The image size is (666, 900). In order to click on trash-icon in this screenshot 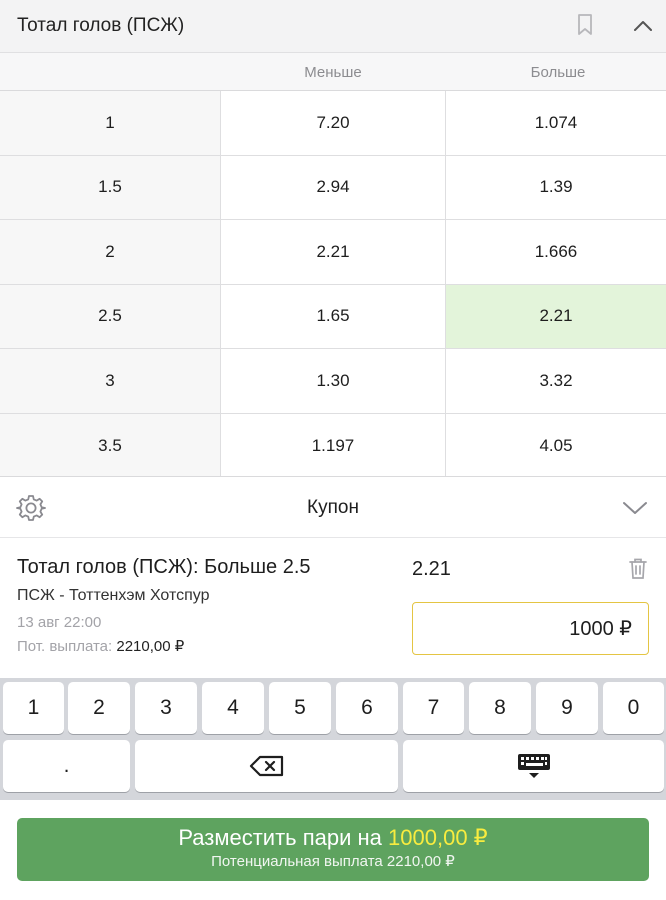, I will do `click(638, 568)`.